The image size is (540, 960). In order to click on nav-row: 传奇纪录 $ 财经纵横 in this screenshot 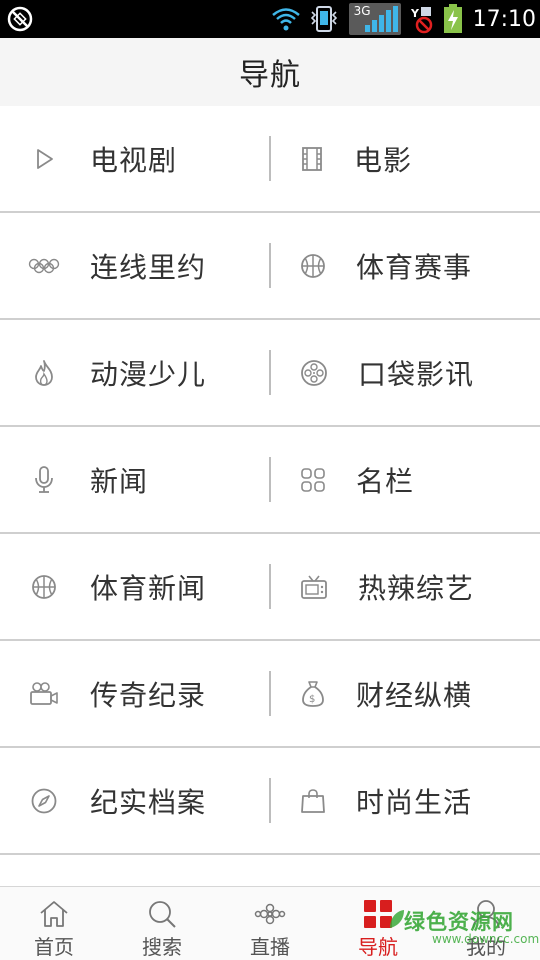, I will do `click(270, 694)`.